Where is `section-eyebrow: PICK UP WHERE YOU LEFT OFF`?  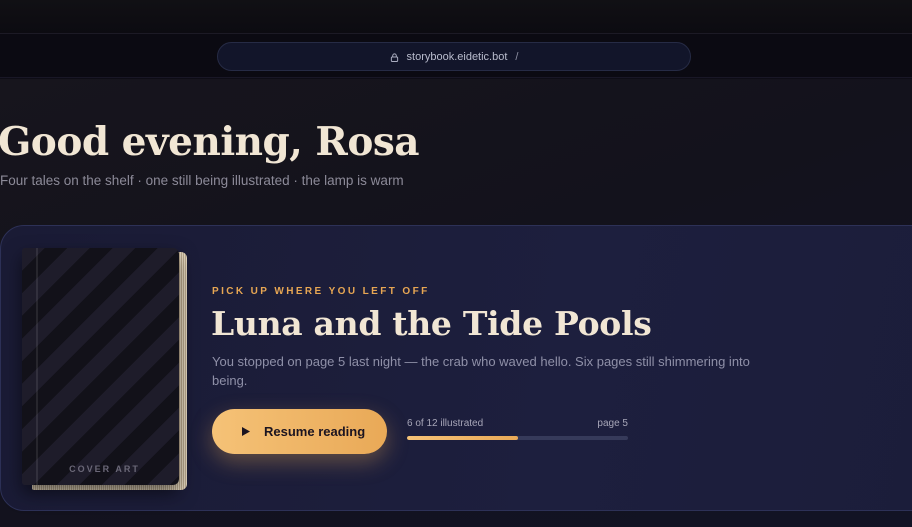
section-eyebrow: PICK UP WHERE YOU LEFT OFF is located at coordinates (321, 291).